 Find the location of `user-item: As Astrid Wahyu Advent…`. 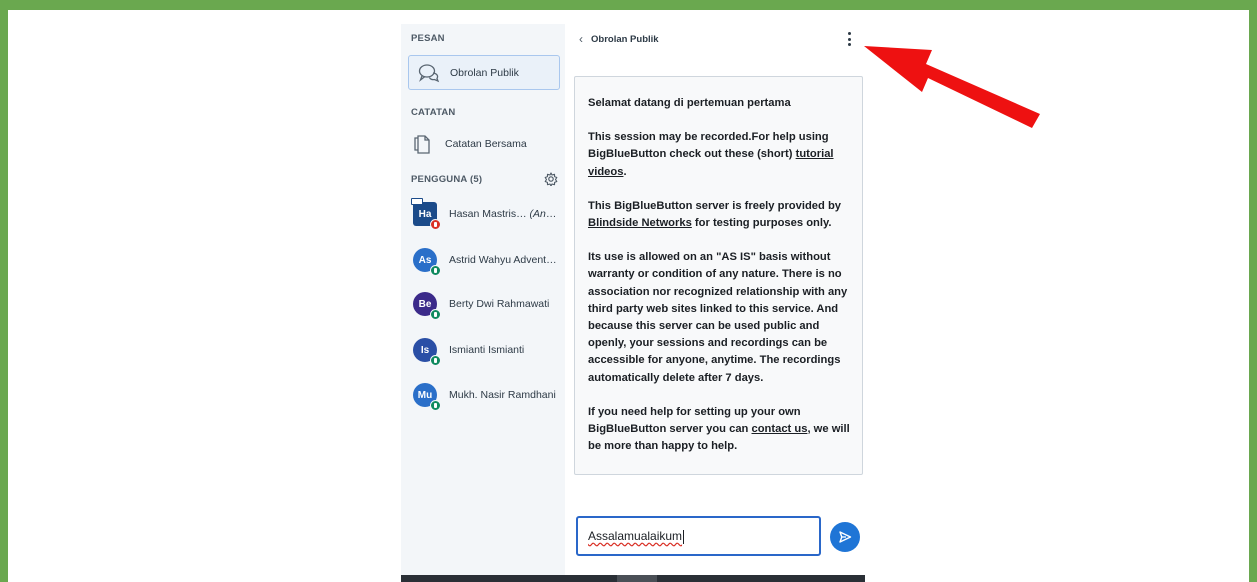

user-item: As Astrid Wahyu Advent… is located at coordinates (488, 260).